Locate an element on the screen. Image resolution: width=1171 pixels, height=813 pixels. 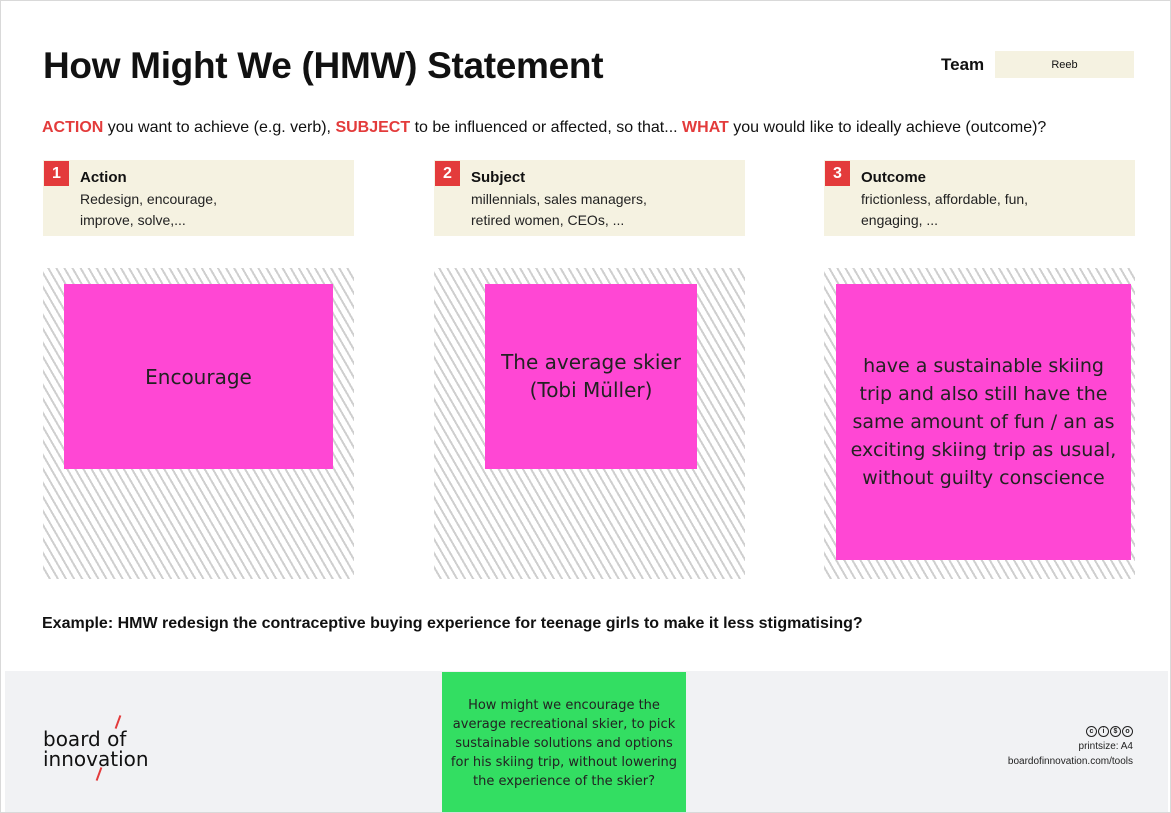
page-title: How Might We (HMW) Statement is located at coordinates (323, 65).